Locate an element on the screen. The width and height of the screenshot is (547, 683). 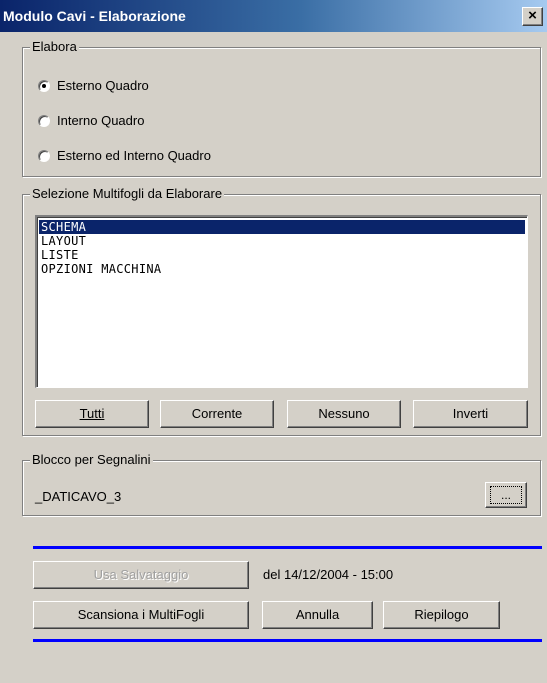
usa-salvataggio-label: Usa Salvataggio is located at coordinates (141, 574).